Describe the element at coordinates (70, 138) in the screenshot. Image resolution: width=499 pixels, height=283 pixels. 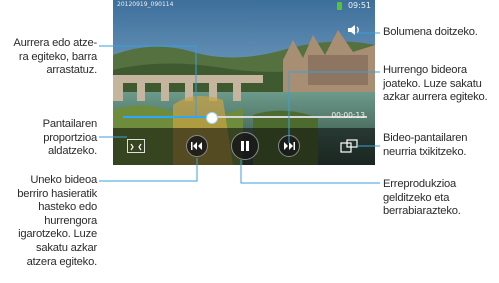
I see `aspect-ratio-callout: Pantailaren proportzioa aldatzeko.` at that location.